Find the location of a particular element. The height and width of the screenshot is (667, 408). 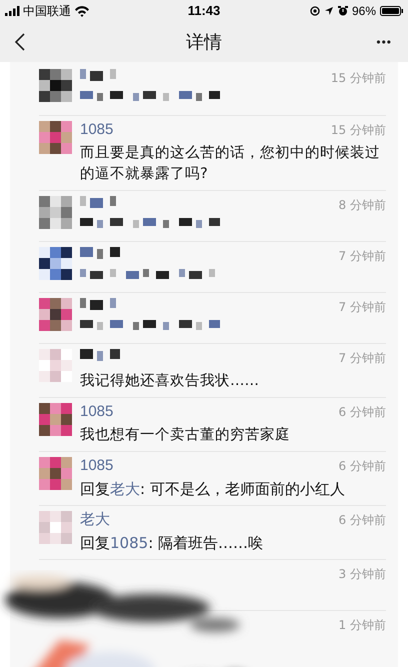

battery-icon is located at coordinates (391, 11).